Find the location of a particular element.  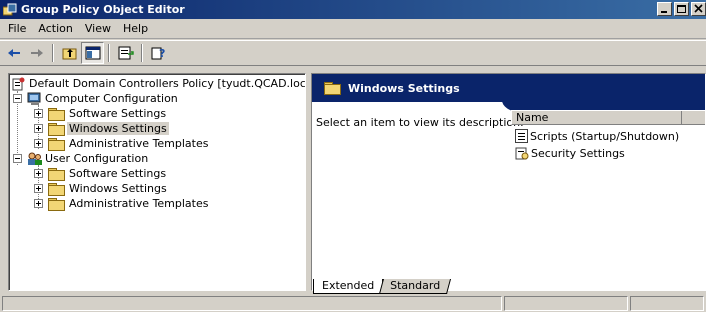

details-header: Windows Settings is located at coordinates (508, 88).